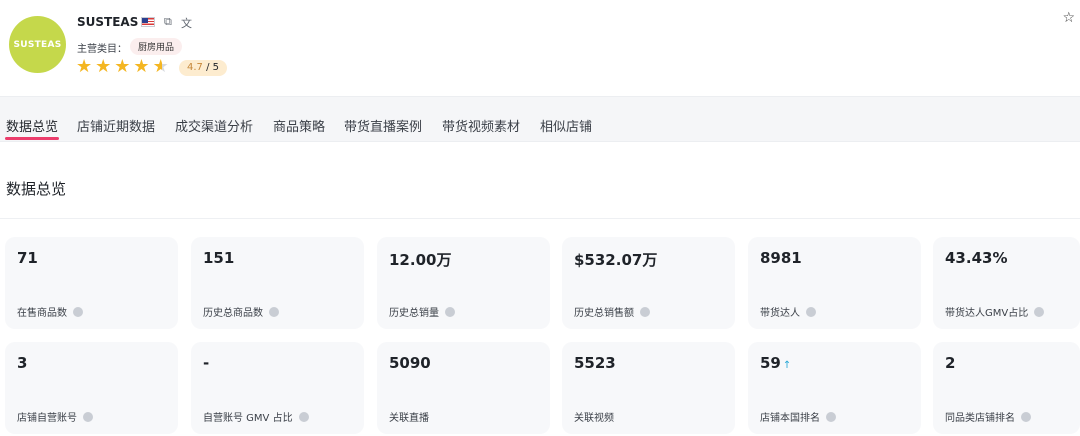 The height and width of the screenshot is (436, 1080). What do you see at coordinates (410, 363) in the screenshot?
I see `stat-value: 5090` at bounding box center [410, 363].